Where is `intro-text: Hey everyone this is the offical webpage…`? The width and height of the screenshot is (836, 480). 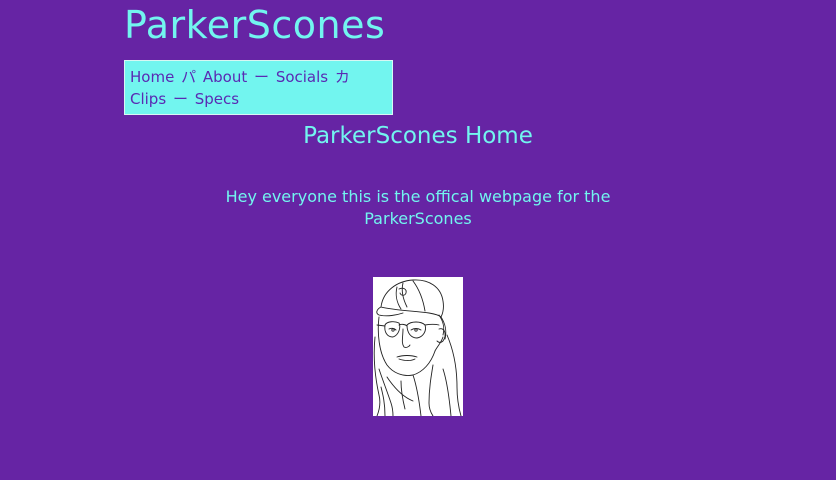 intro-text: Hey everyone this is the offical webpage… is located at coordinates (418, 207).